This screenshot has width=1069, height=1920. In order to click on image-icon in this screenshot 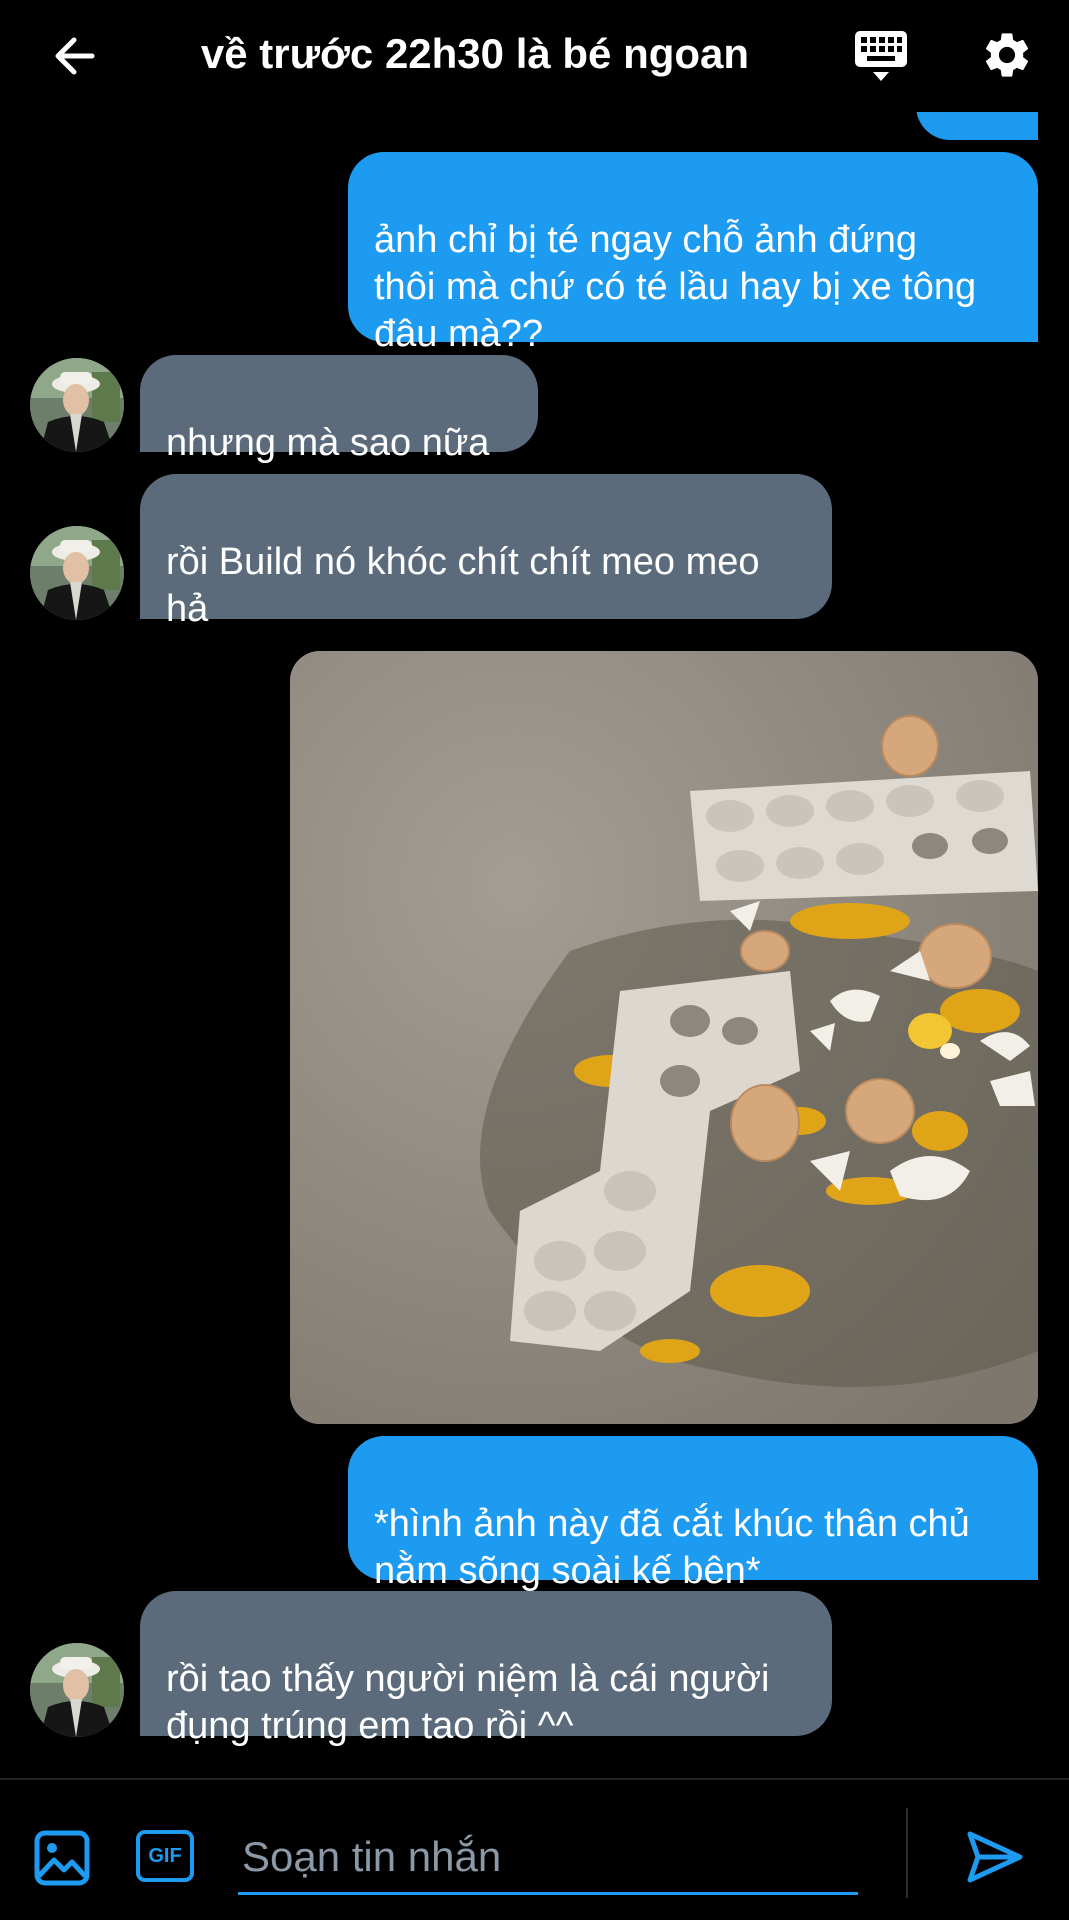, I will do `click(62, 1858)`.